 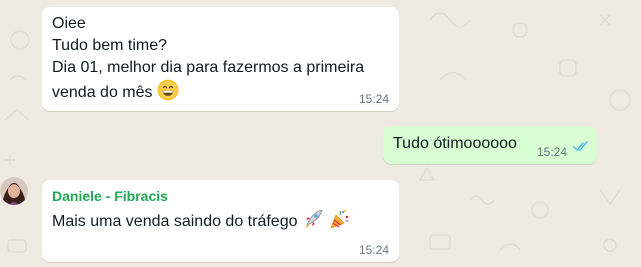 What do you see at coordinates (313, 222) in the screenshot?
I see `rocket-emoji` at bounding box center [313, 222].